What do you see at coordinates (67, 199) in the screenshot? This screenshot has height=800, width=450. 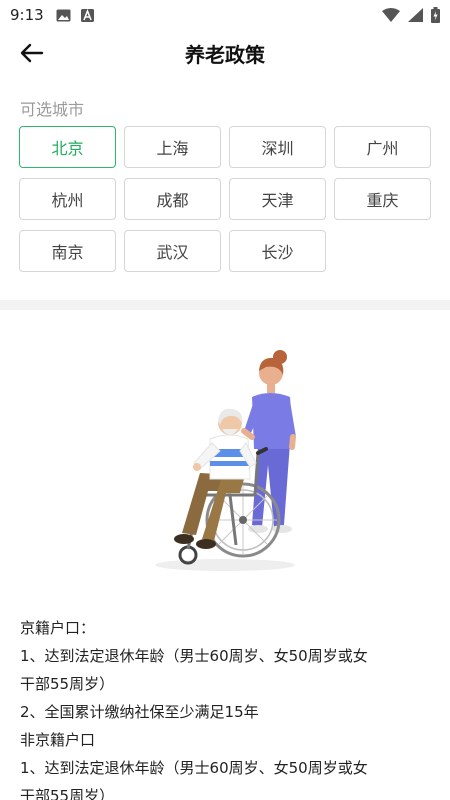 I see `city-button-hangzhou: 杭州` at bounding box center [67, 199].